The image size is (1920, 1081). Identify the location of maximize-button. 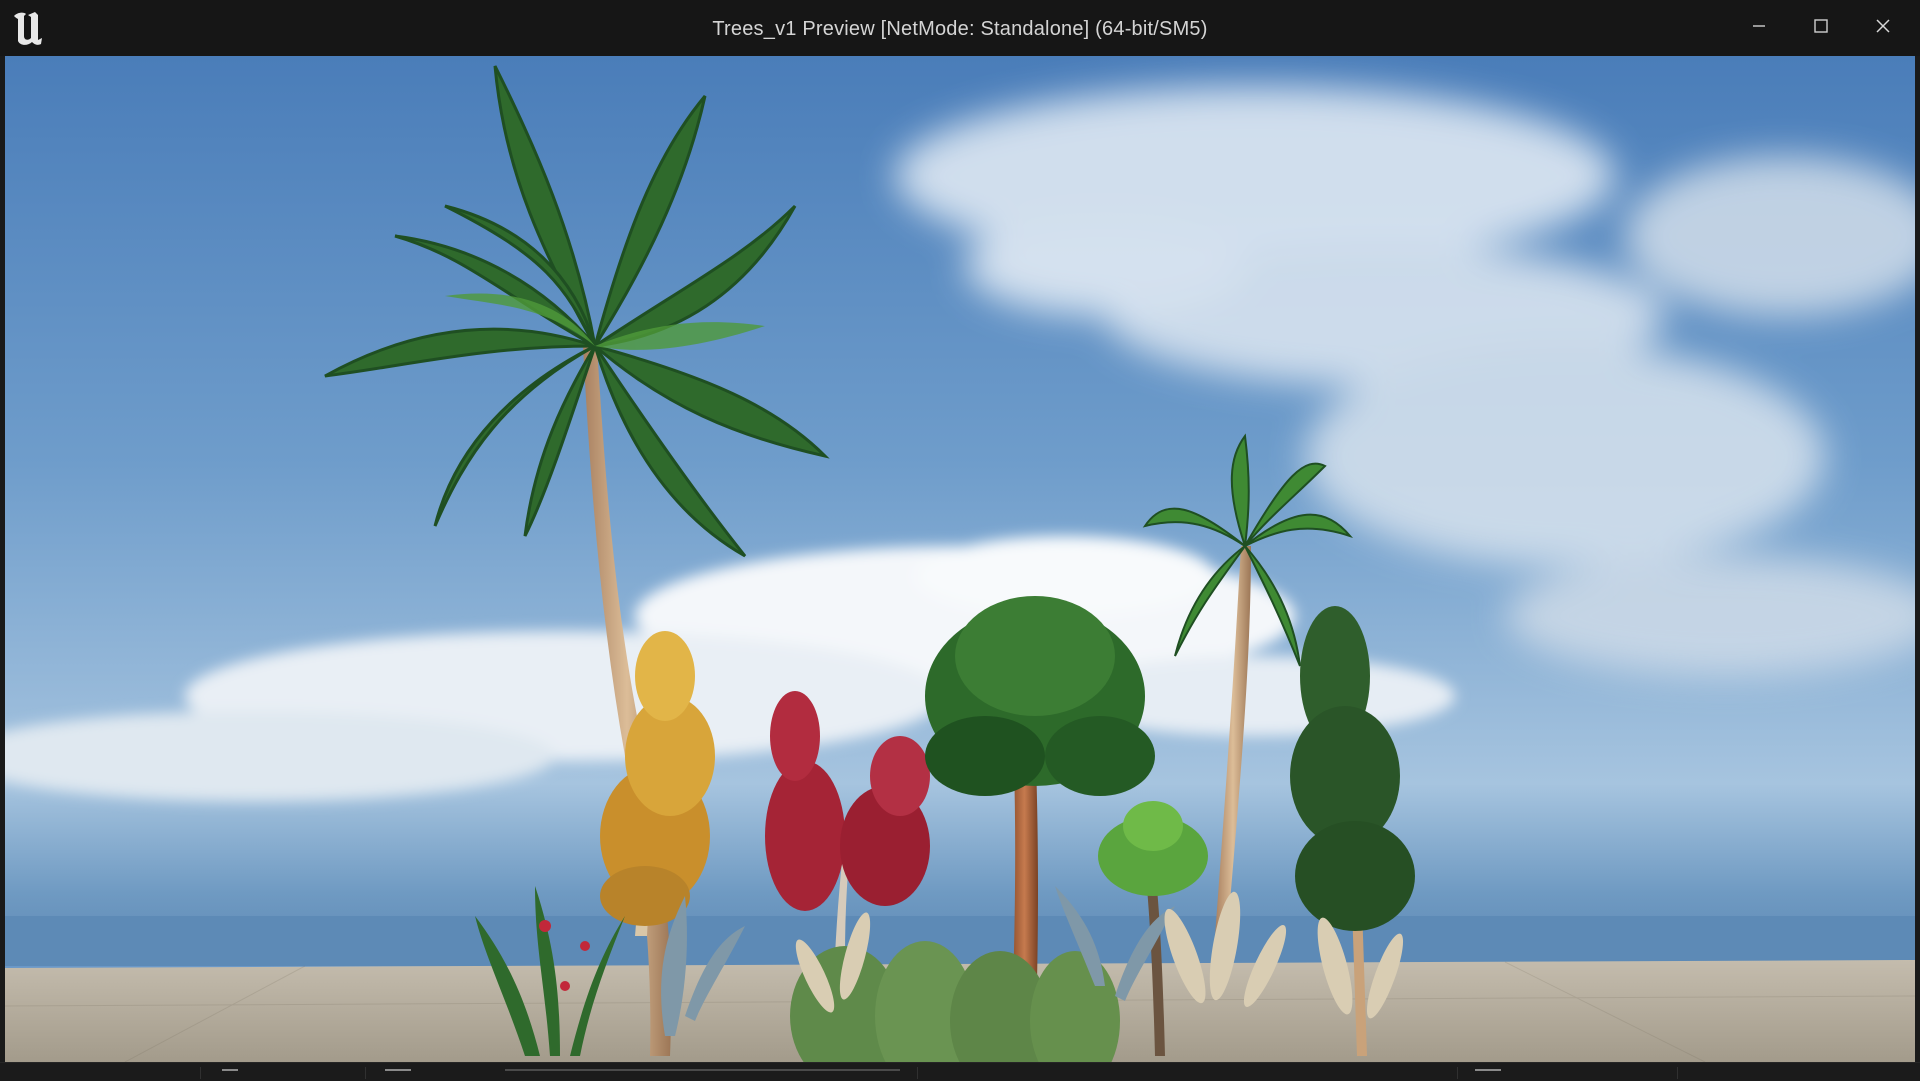
(1821, 28).